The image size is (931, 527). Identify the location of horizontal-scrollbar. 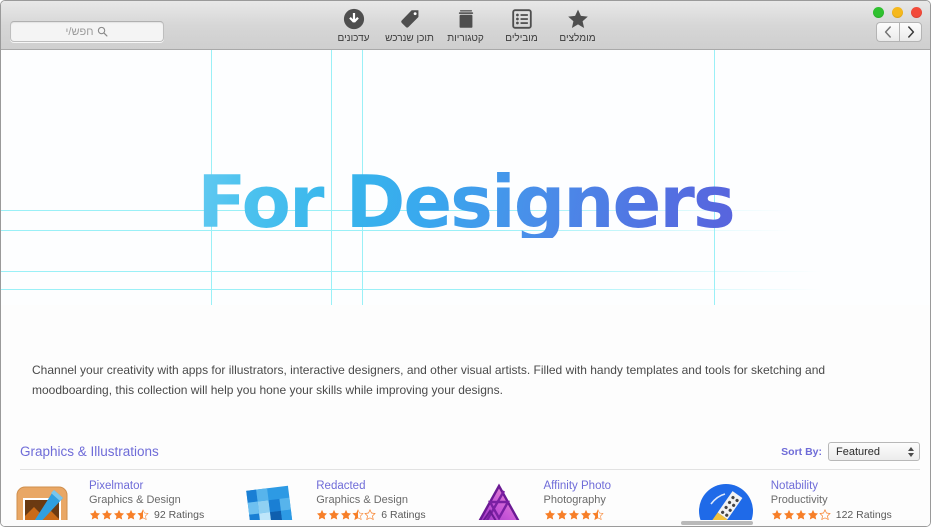
(465, 523).